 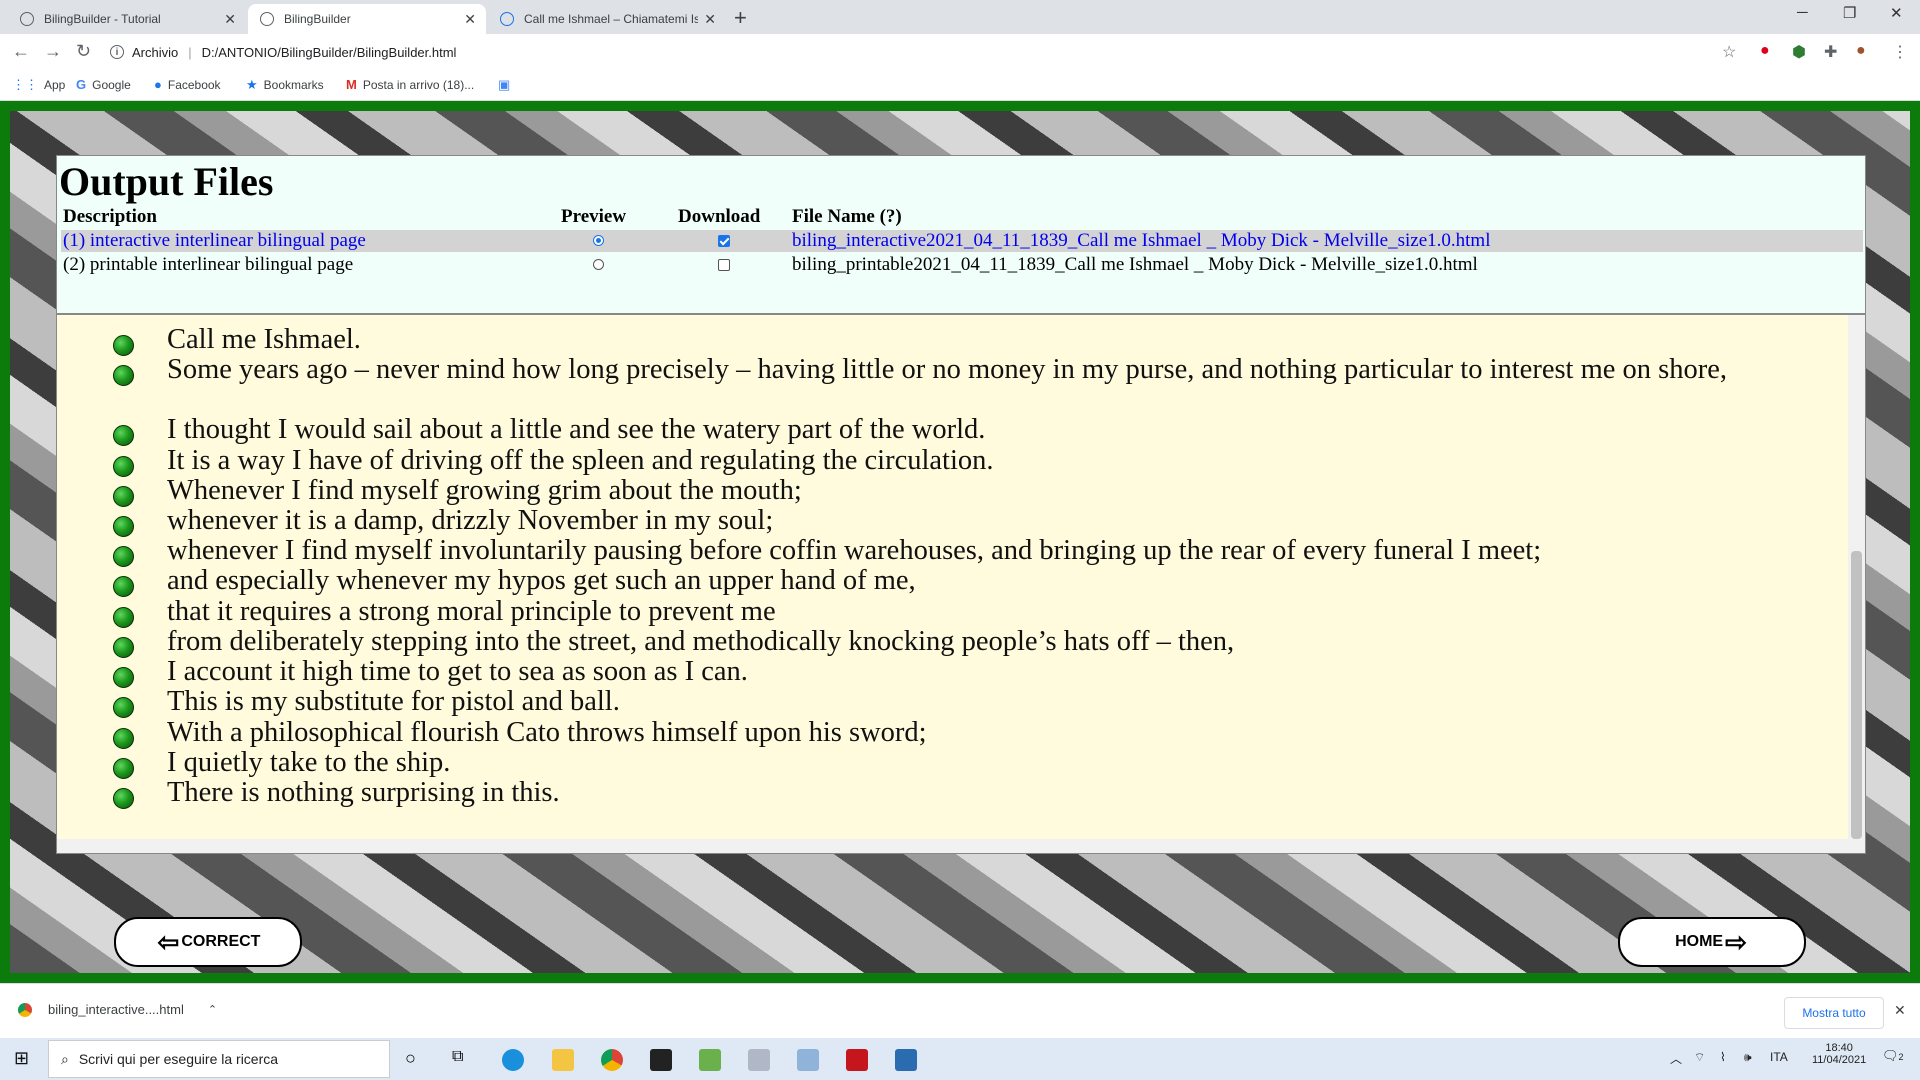 I want to click on opera-icon: ●, so click(x=1765, y=51).